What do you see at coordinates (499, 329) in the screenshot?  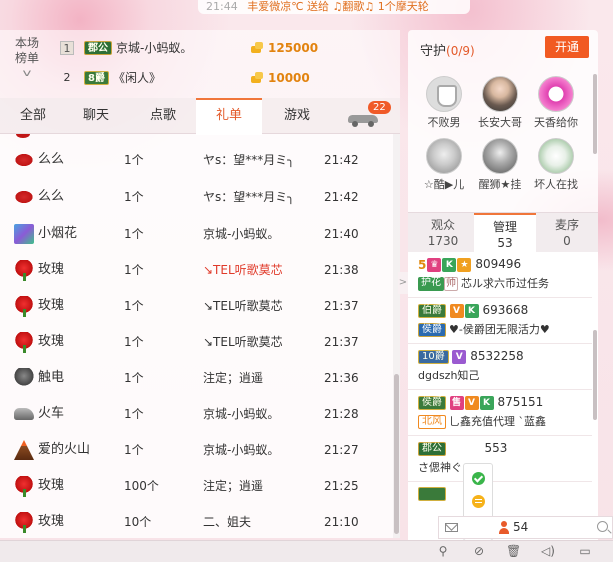 I see `user-nickname: ♥-侯爵团无限活力♥` at bounding box center [499, 329].